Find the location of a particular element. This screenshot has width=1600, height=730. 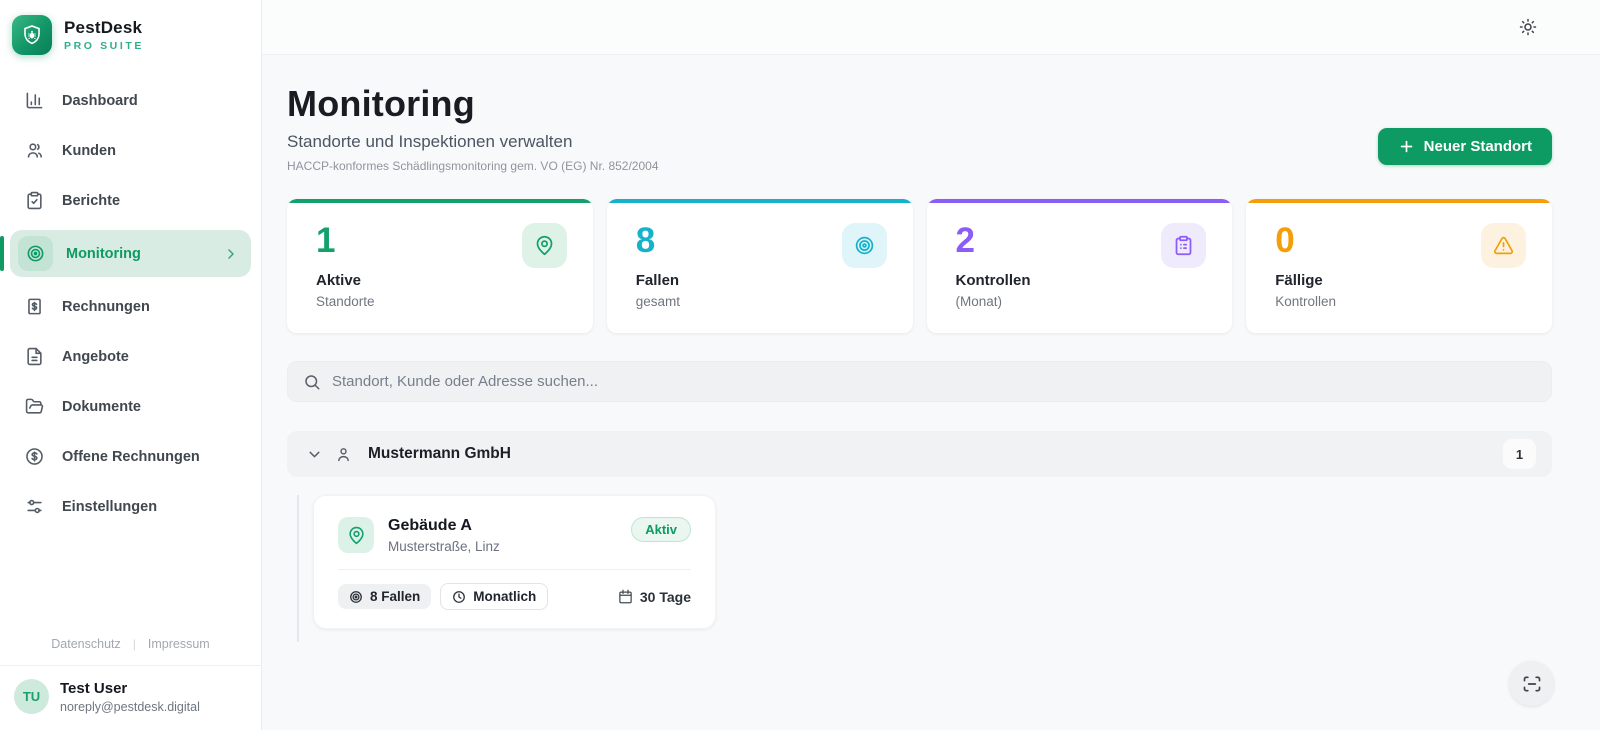

sidebar-item-einstellungen: Einstellungen is located at coordinates (130, 506).